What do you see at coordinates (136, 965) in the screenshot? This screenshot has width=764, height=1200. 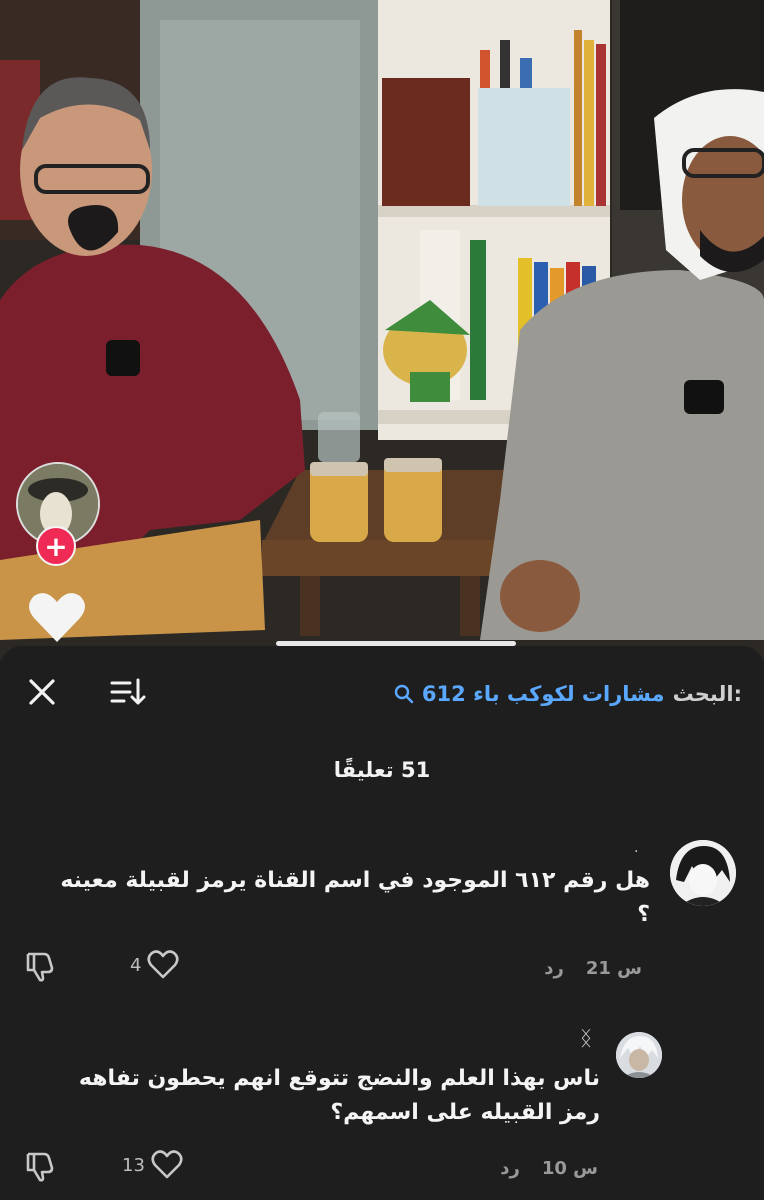 I see `like-count: 4` at bounding box center [136, 965].